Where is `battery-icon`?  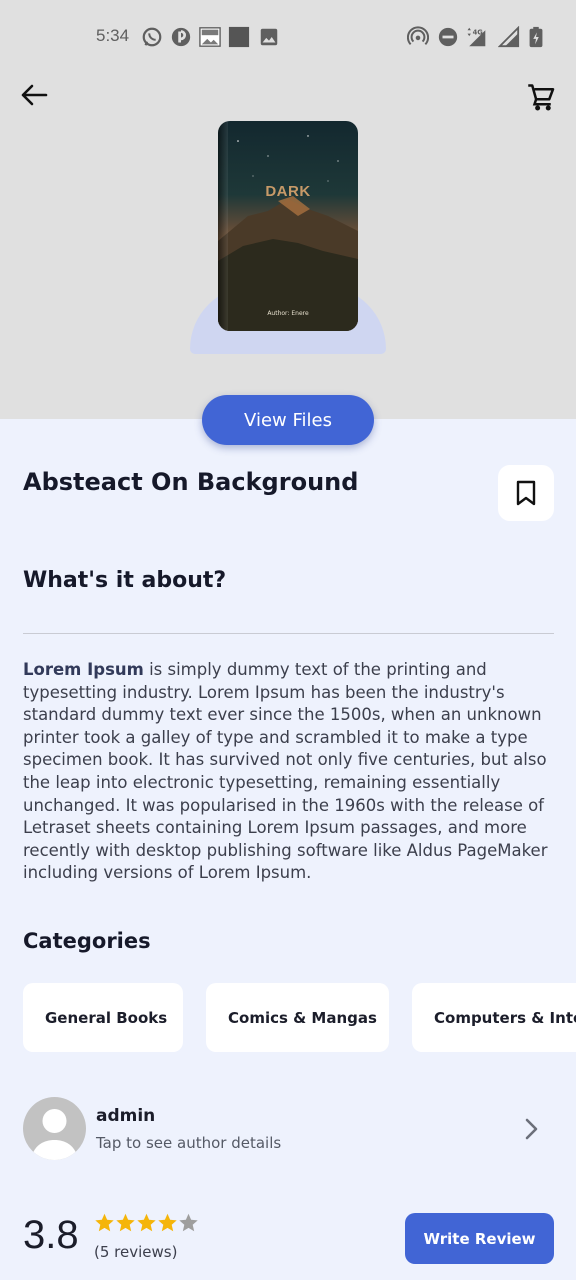
battery-icon is located at coordinates (536, 37).